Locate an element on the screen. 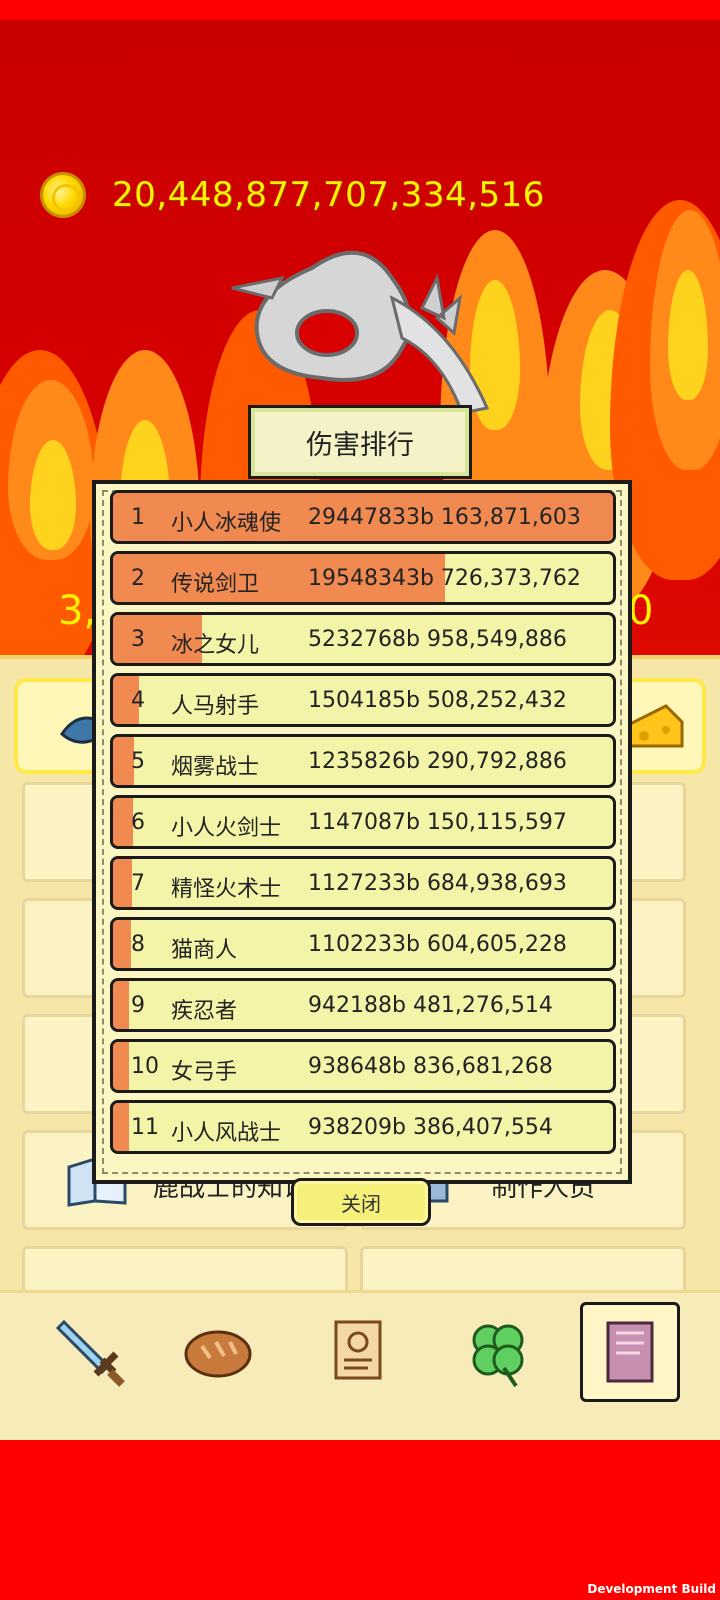  ranking-row: 8 猫商人 1102233b 604,605,228 is located at coordinates (363, 944).